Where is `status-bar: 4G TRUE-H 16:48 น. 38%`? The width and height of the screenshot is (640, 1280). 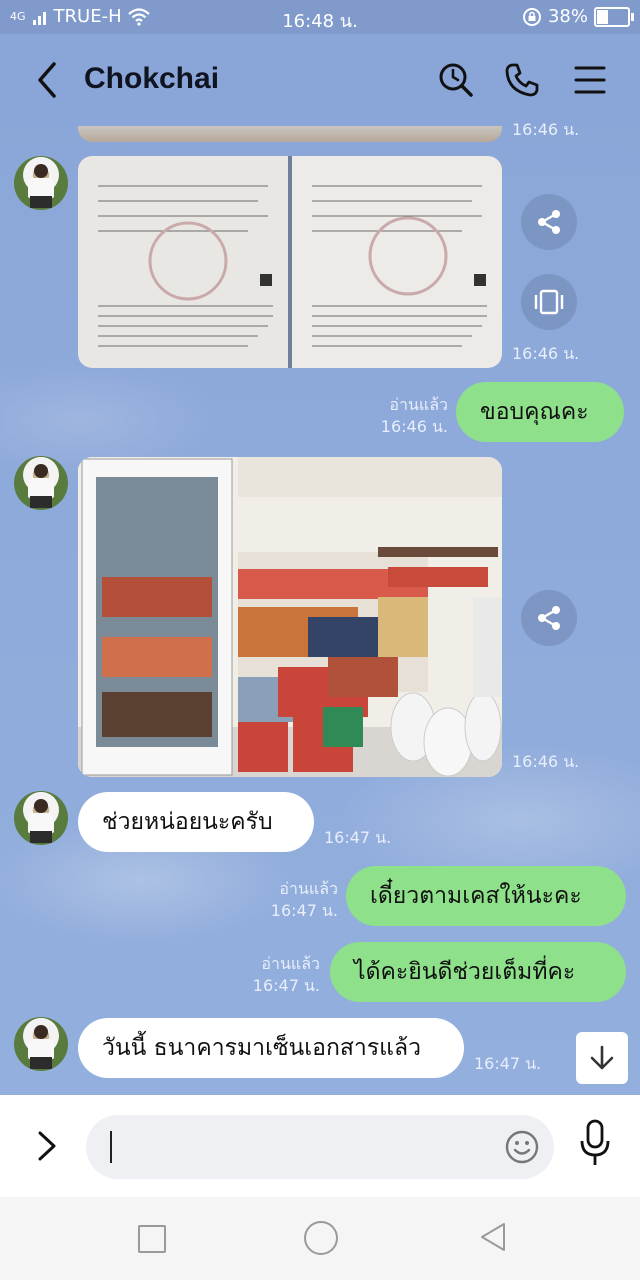 status-bar: 4G TRUE-H 16:48 น. 38% is located at coordinates (320, 17).